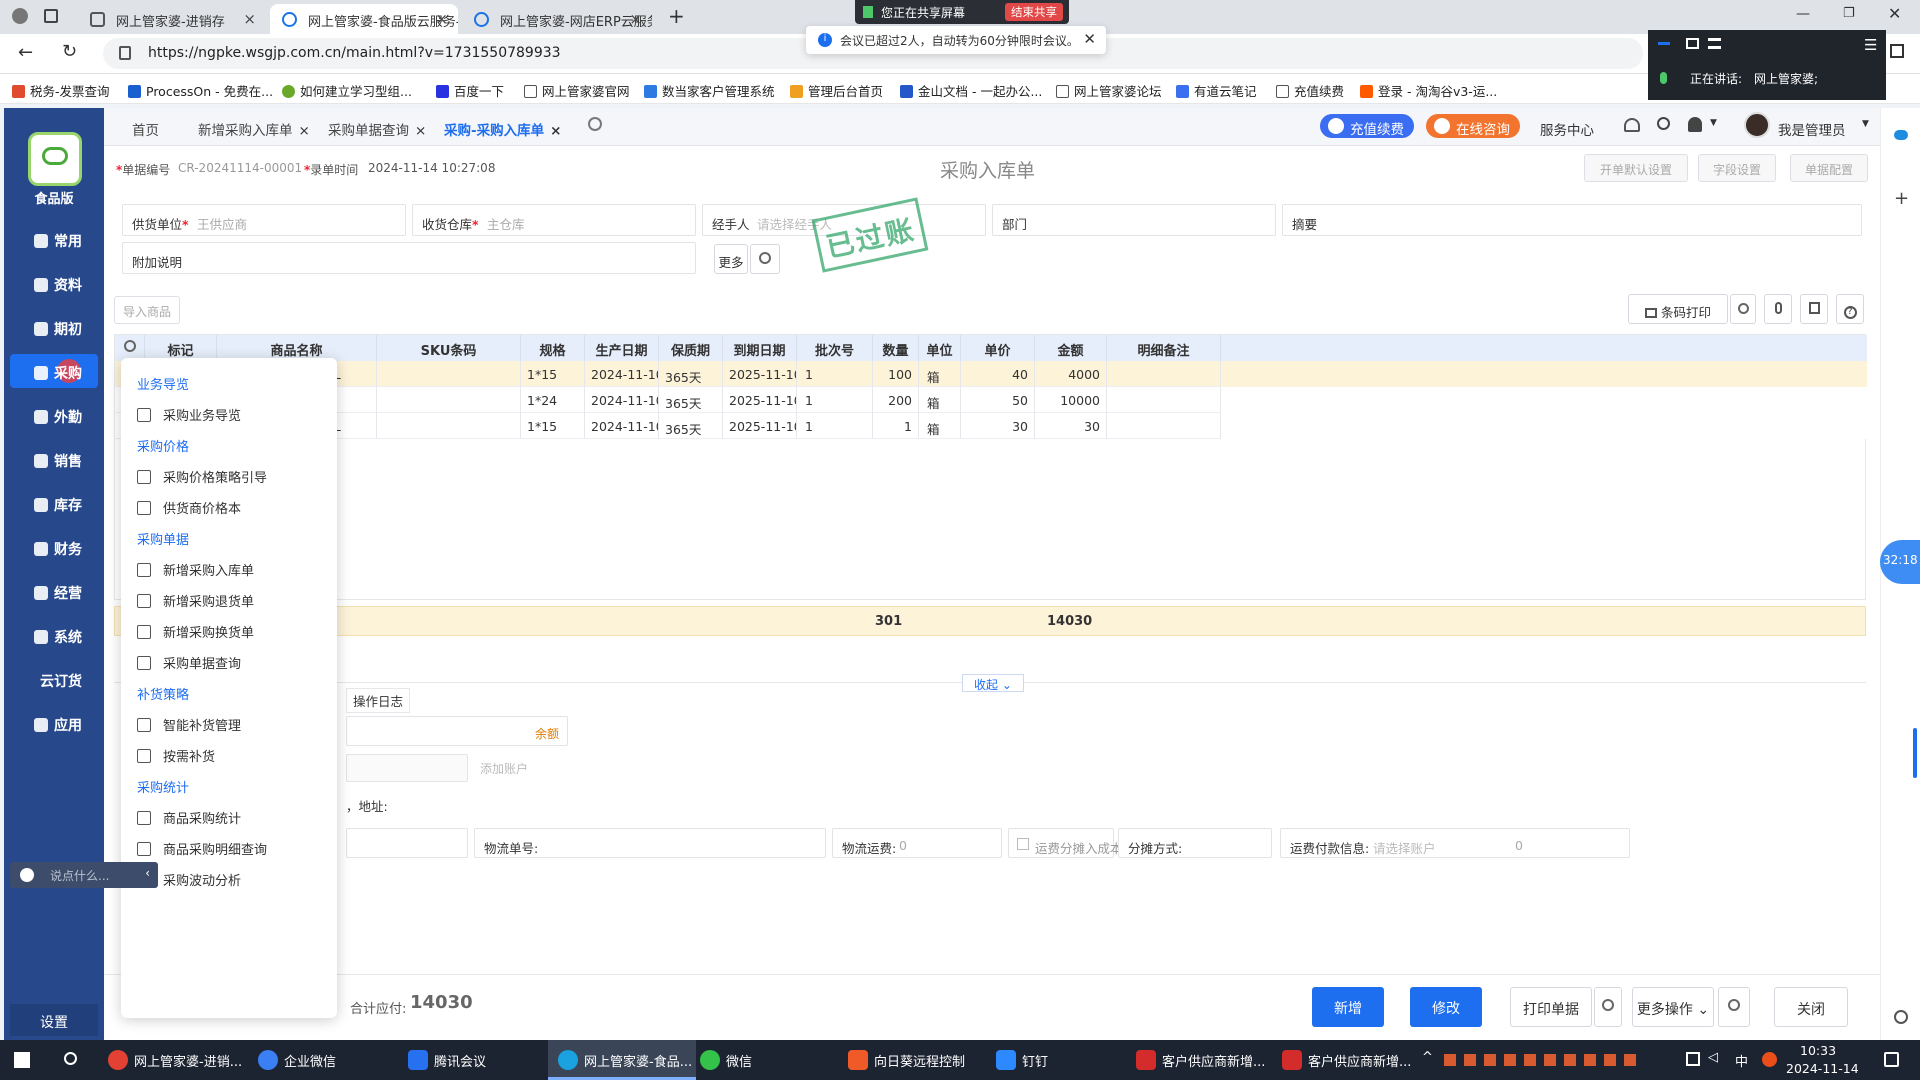 The image size is (1920, 1080). I want to click on warehouse-field: 收货仓库* 主仓库, so click(554, 220).